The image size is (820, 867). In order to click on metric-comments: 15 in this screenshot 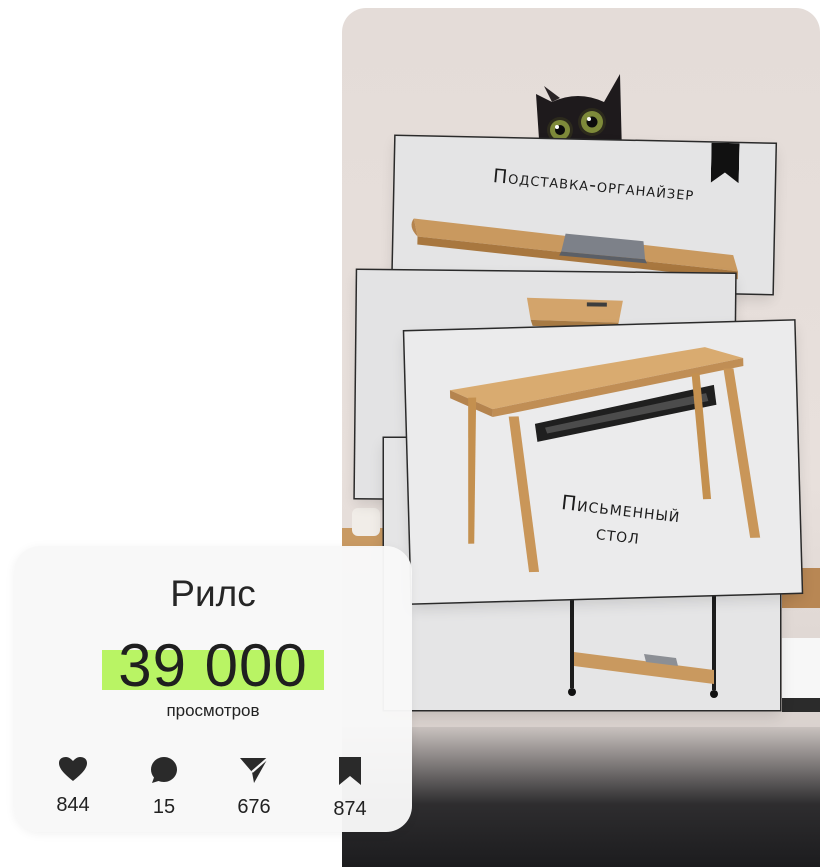, I will do `click(164, 787)`.